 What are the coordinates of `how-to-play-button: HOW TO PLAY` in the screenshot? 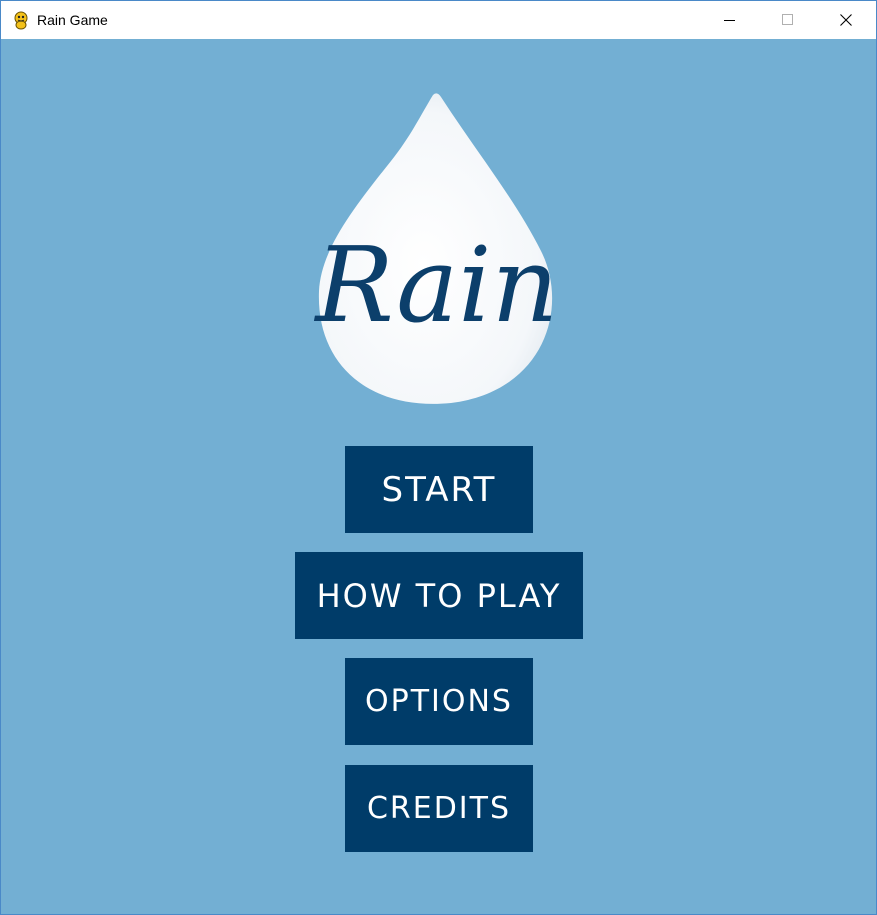 It's located at (439, 595).